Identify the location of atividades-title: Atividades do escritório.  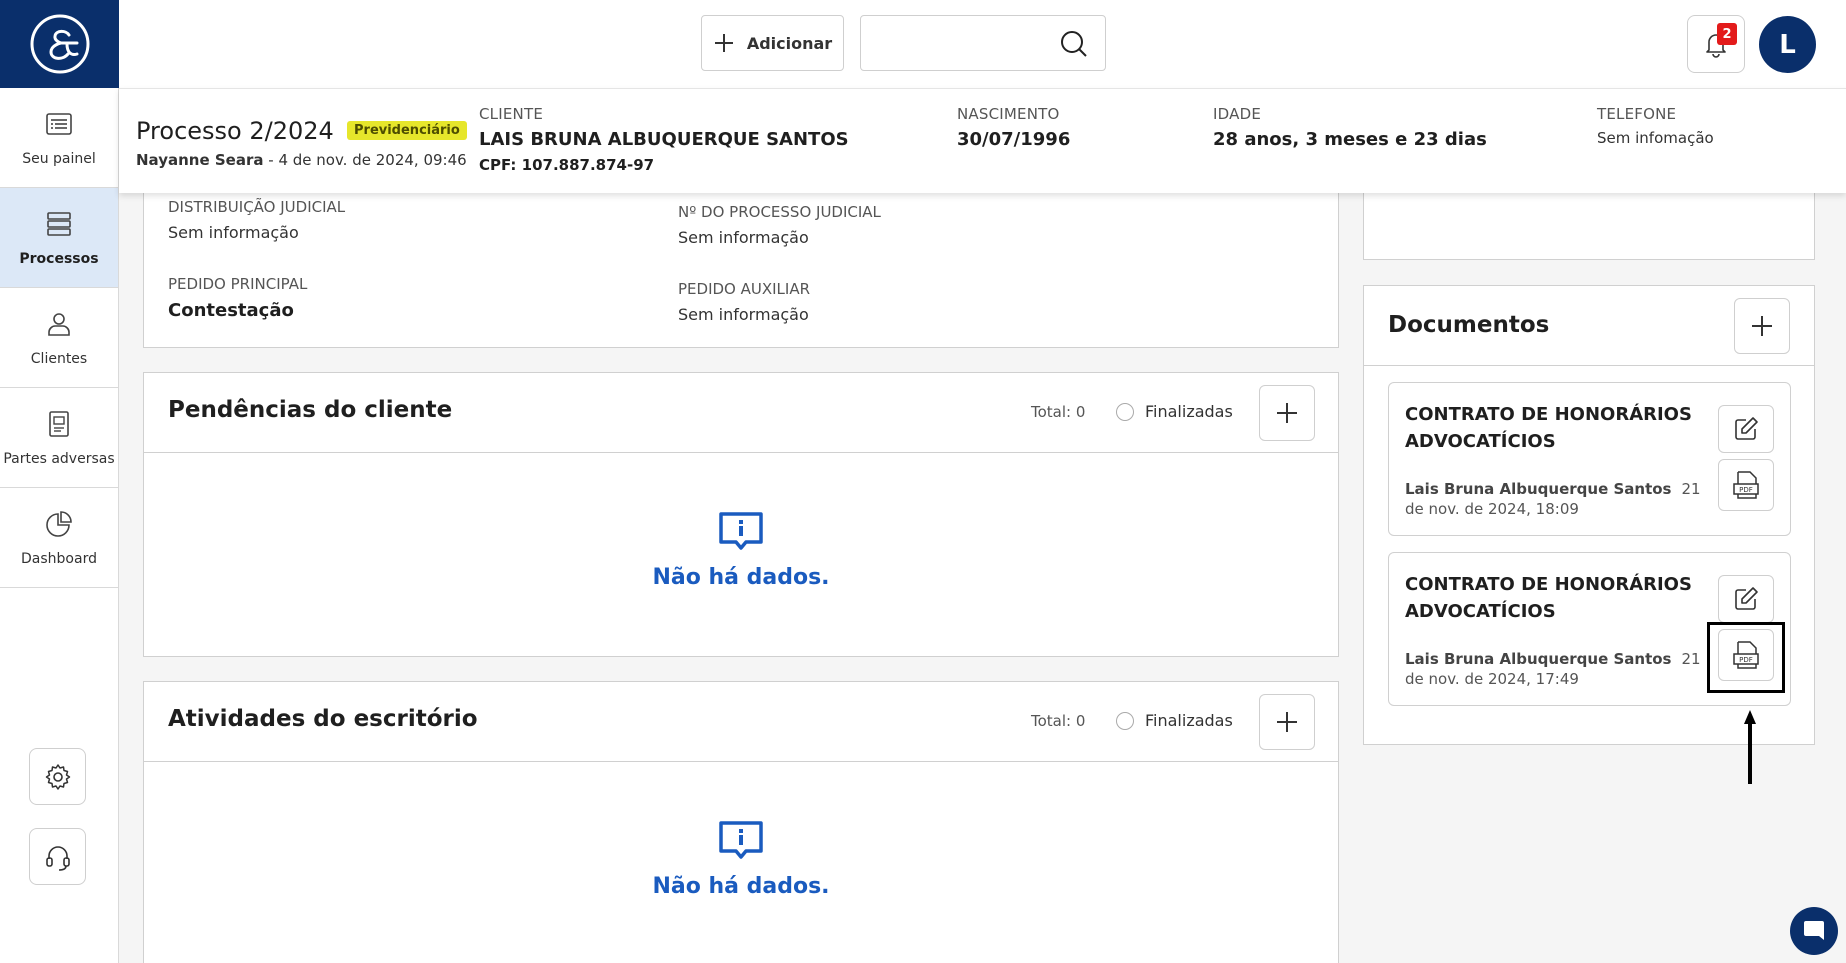
(323, 719).